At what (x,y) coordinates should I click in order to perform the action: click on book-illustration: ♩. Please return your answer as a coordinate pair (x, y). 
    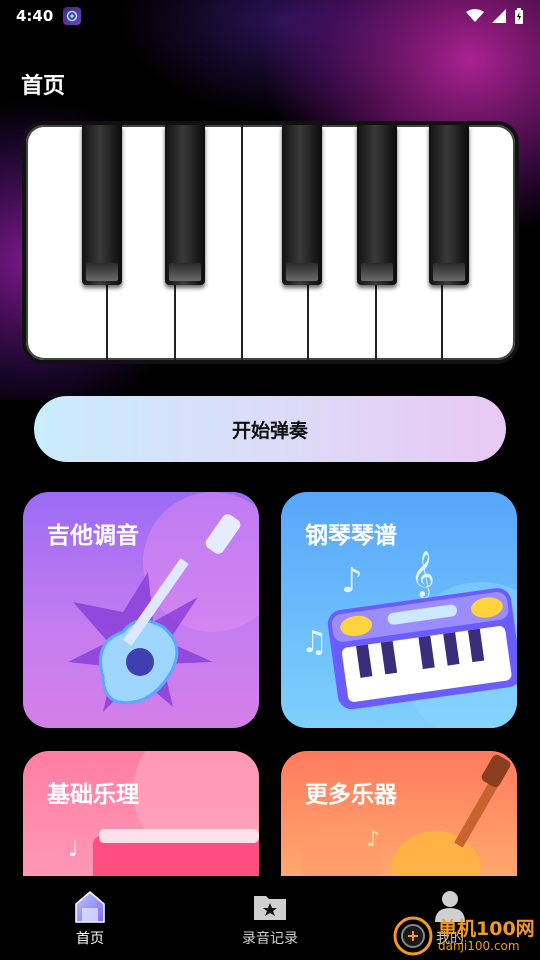
    Looking at the image, I should click on (163, 816).